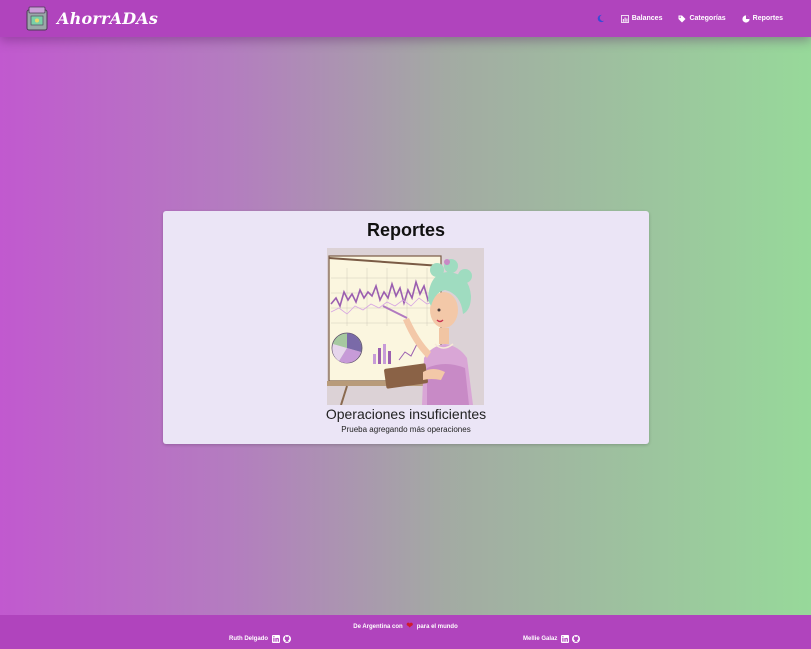 This screenshot has width=811, height=649. I want to click on empty-state-title: Operaciones insuficientes, so click(406, 414).